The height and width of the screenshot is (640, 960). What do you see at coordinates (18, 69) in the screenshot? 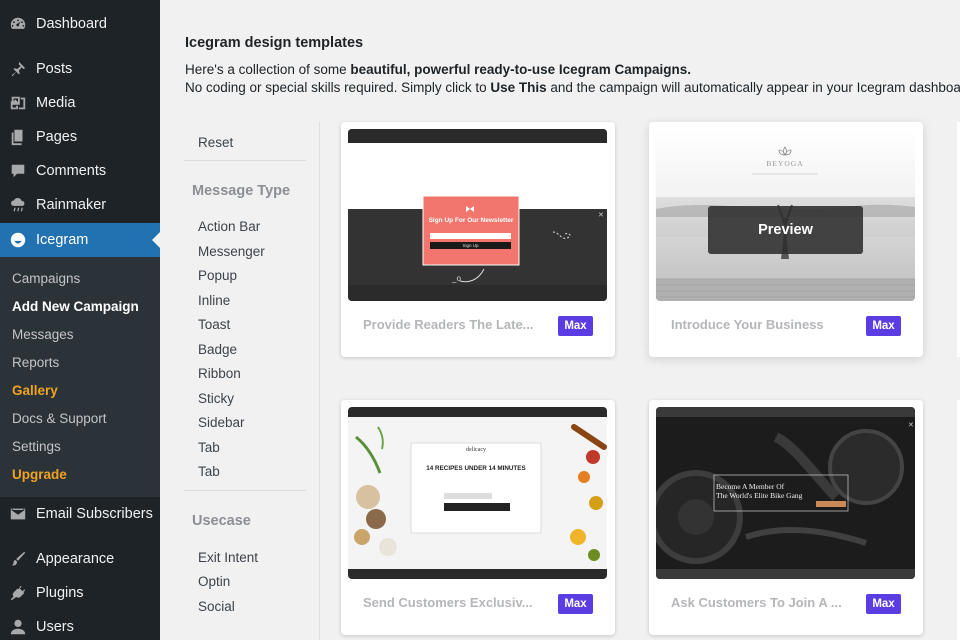
I see `pin-icon` at bounding box center [18, 69].